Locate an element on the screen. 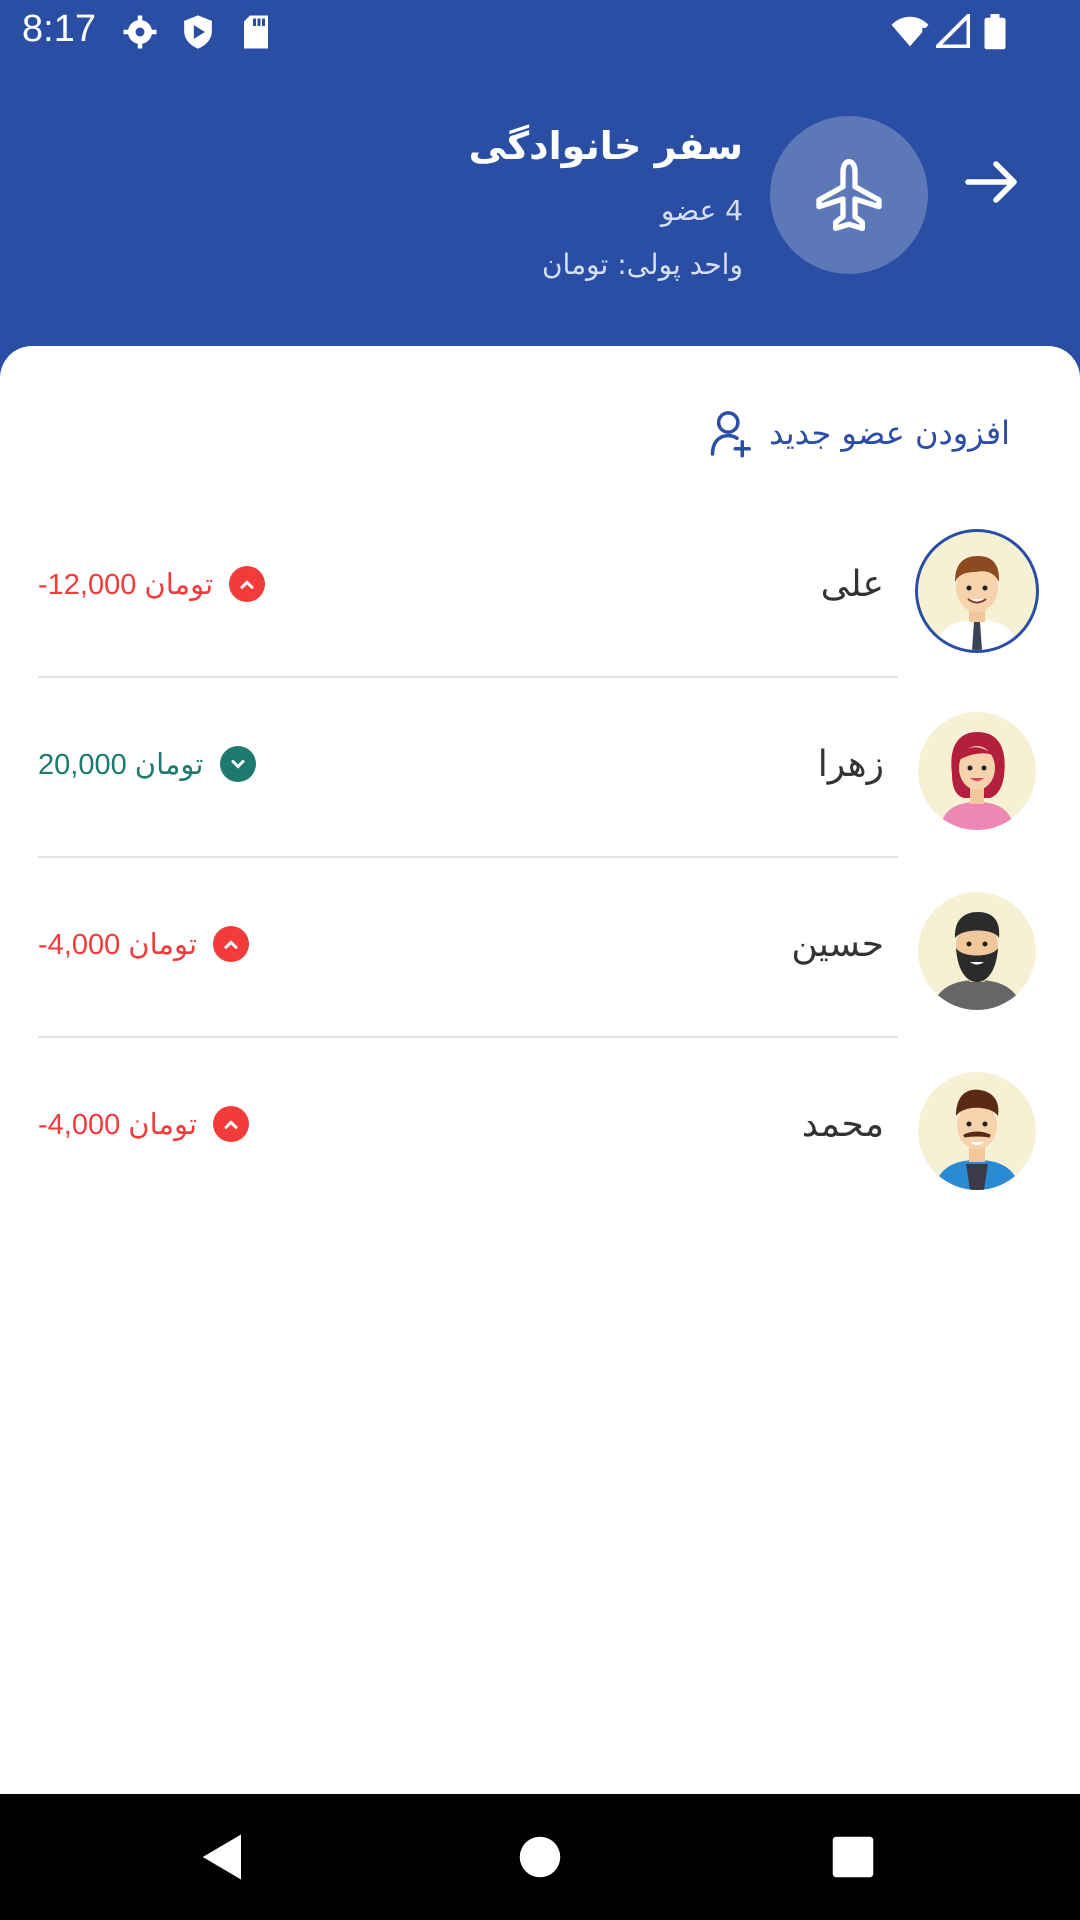 This screenshot has height=1920, width=1080. group-avatar is located at coordinates (849, 195).